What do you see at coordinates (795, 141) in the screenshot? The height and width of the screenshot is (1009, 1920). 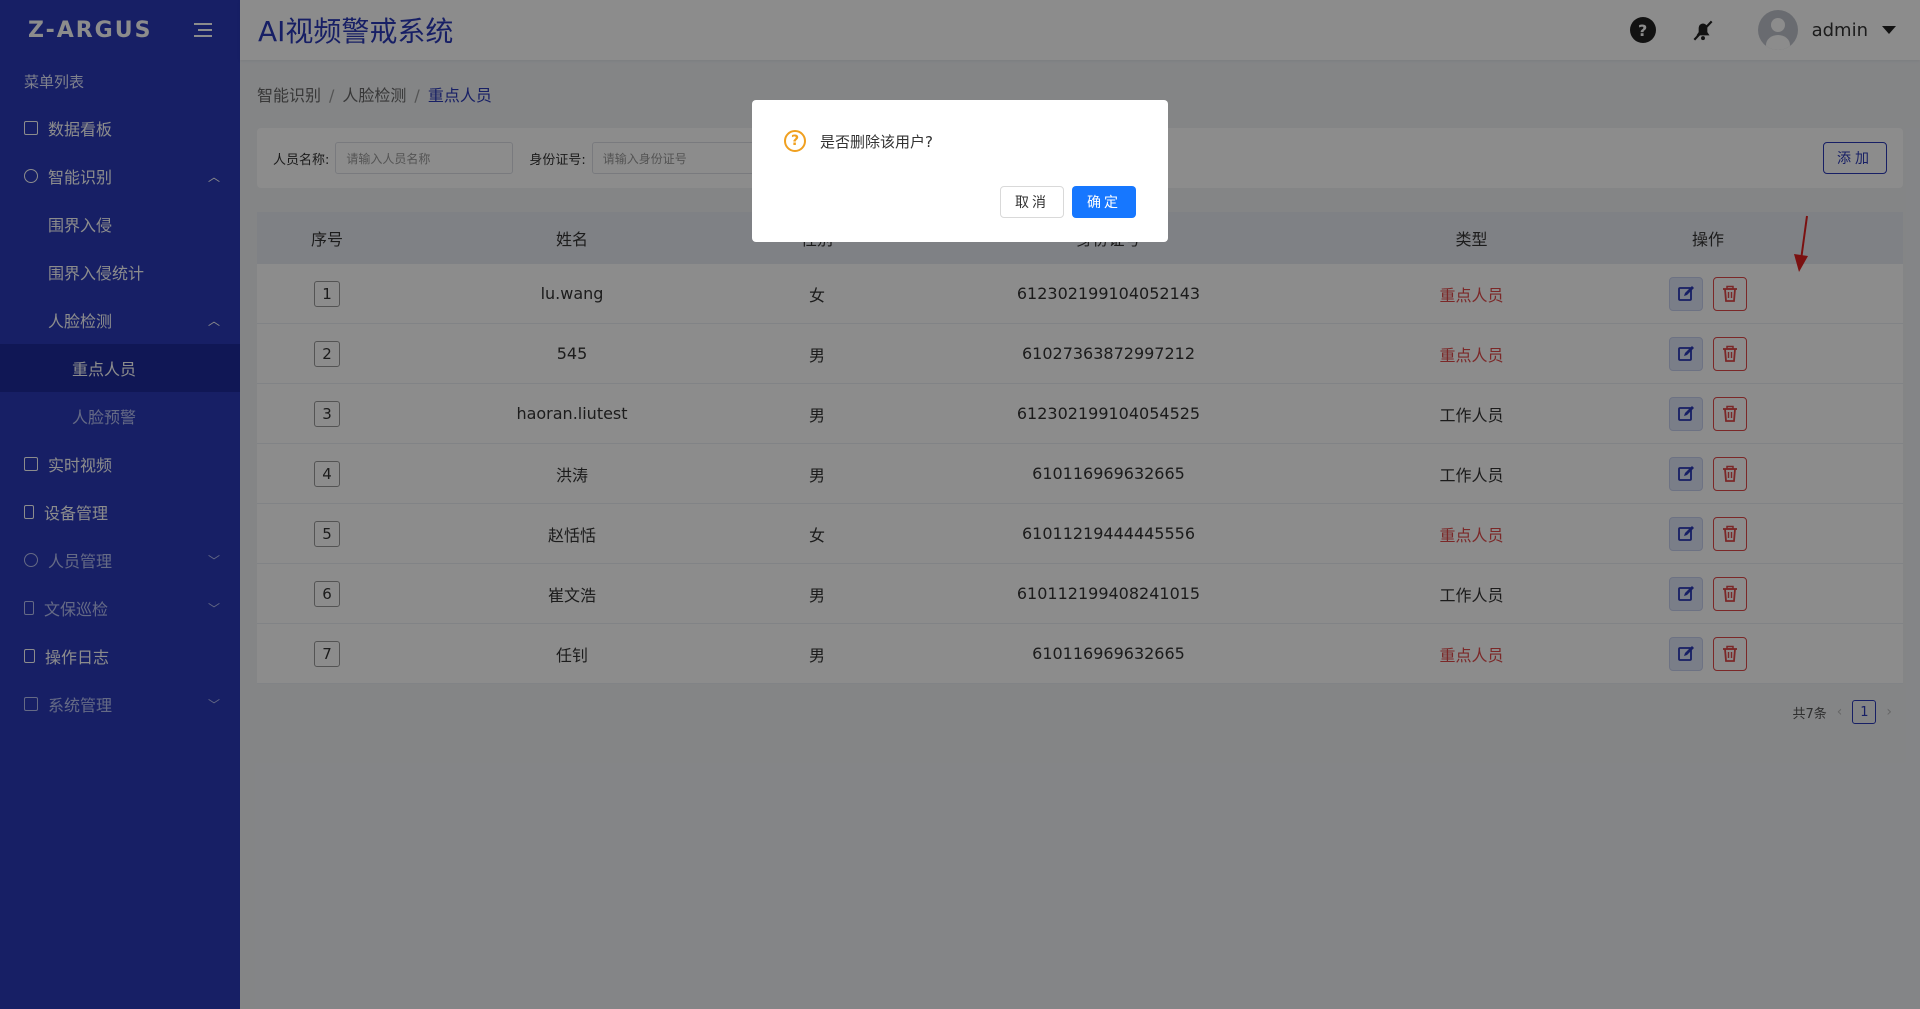 I see `question-warning-icon: ?` at bounding box center [795, 141].